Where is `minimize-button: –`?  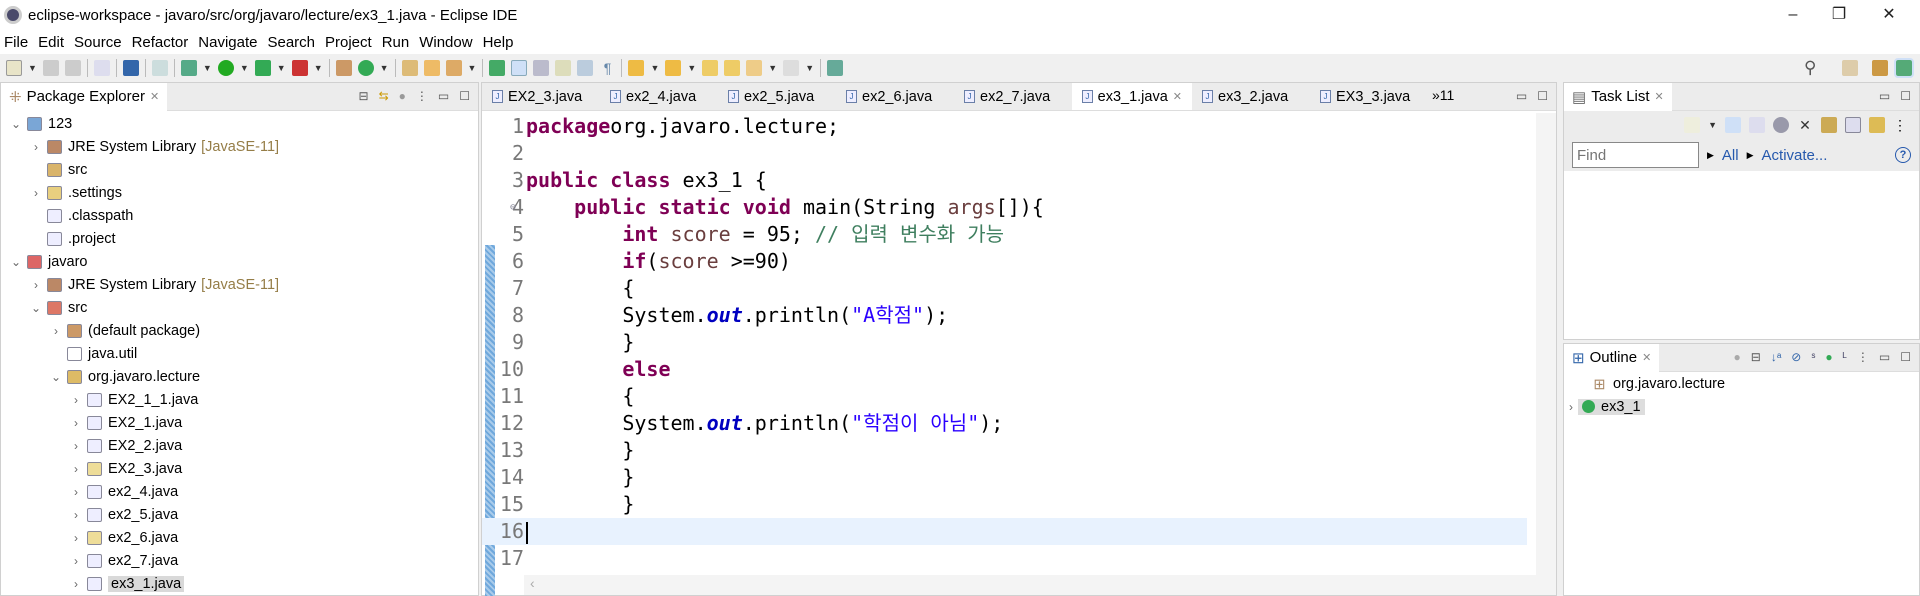 minimize-button: – is located at coordinates (1793, 15).